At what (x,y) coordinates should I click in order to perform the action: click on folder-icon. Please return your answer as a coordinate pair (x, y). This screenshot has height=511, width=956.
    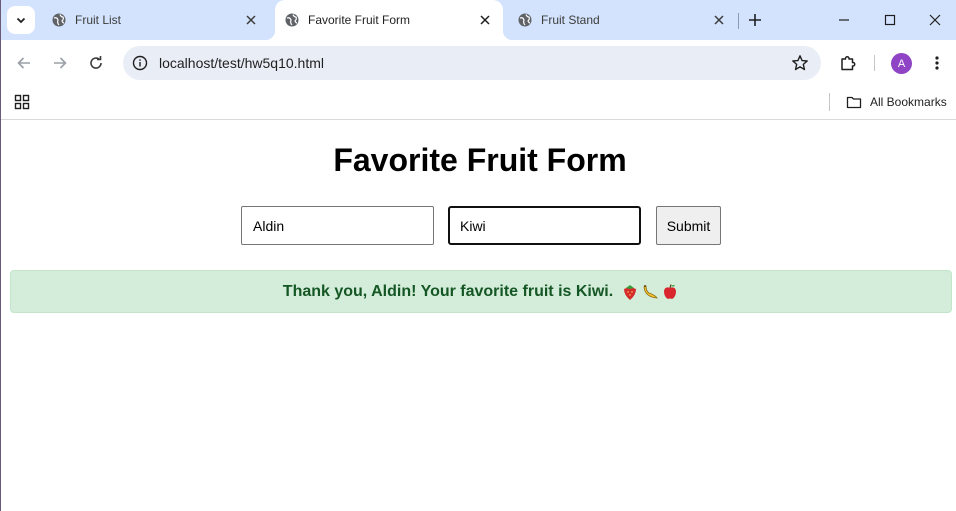
    Looking at the image, I should click on (854, 102).